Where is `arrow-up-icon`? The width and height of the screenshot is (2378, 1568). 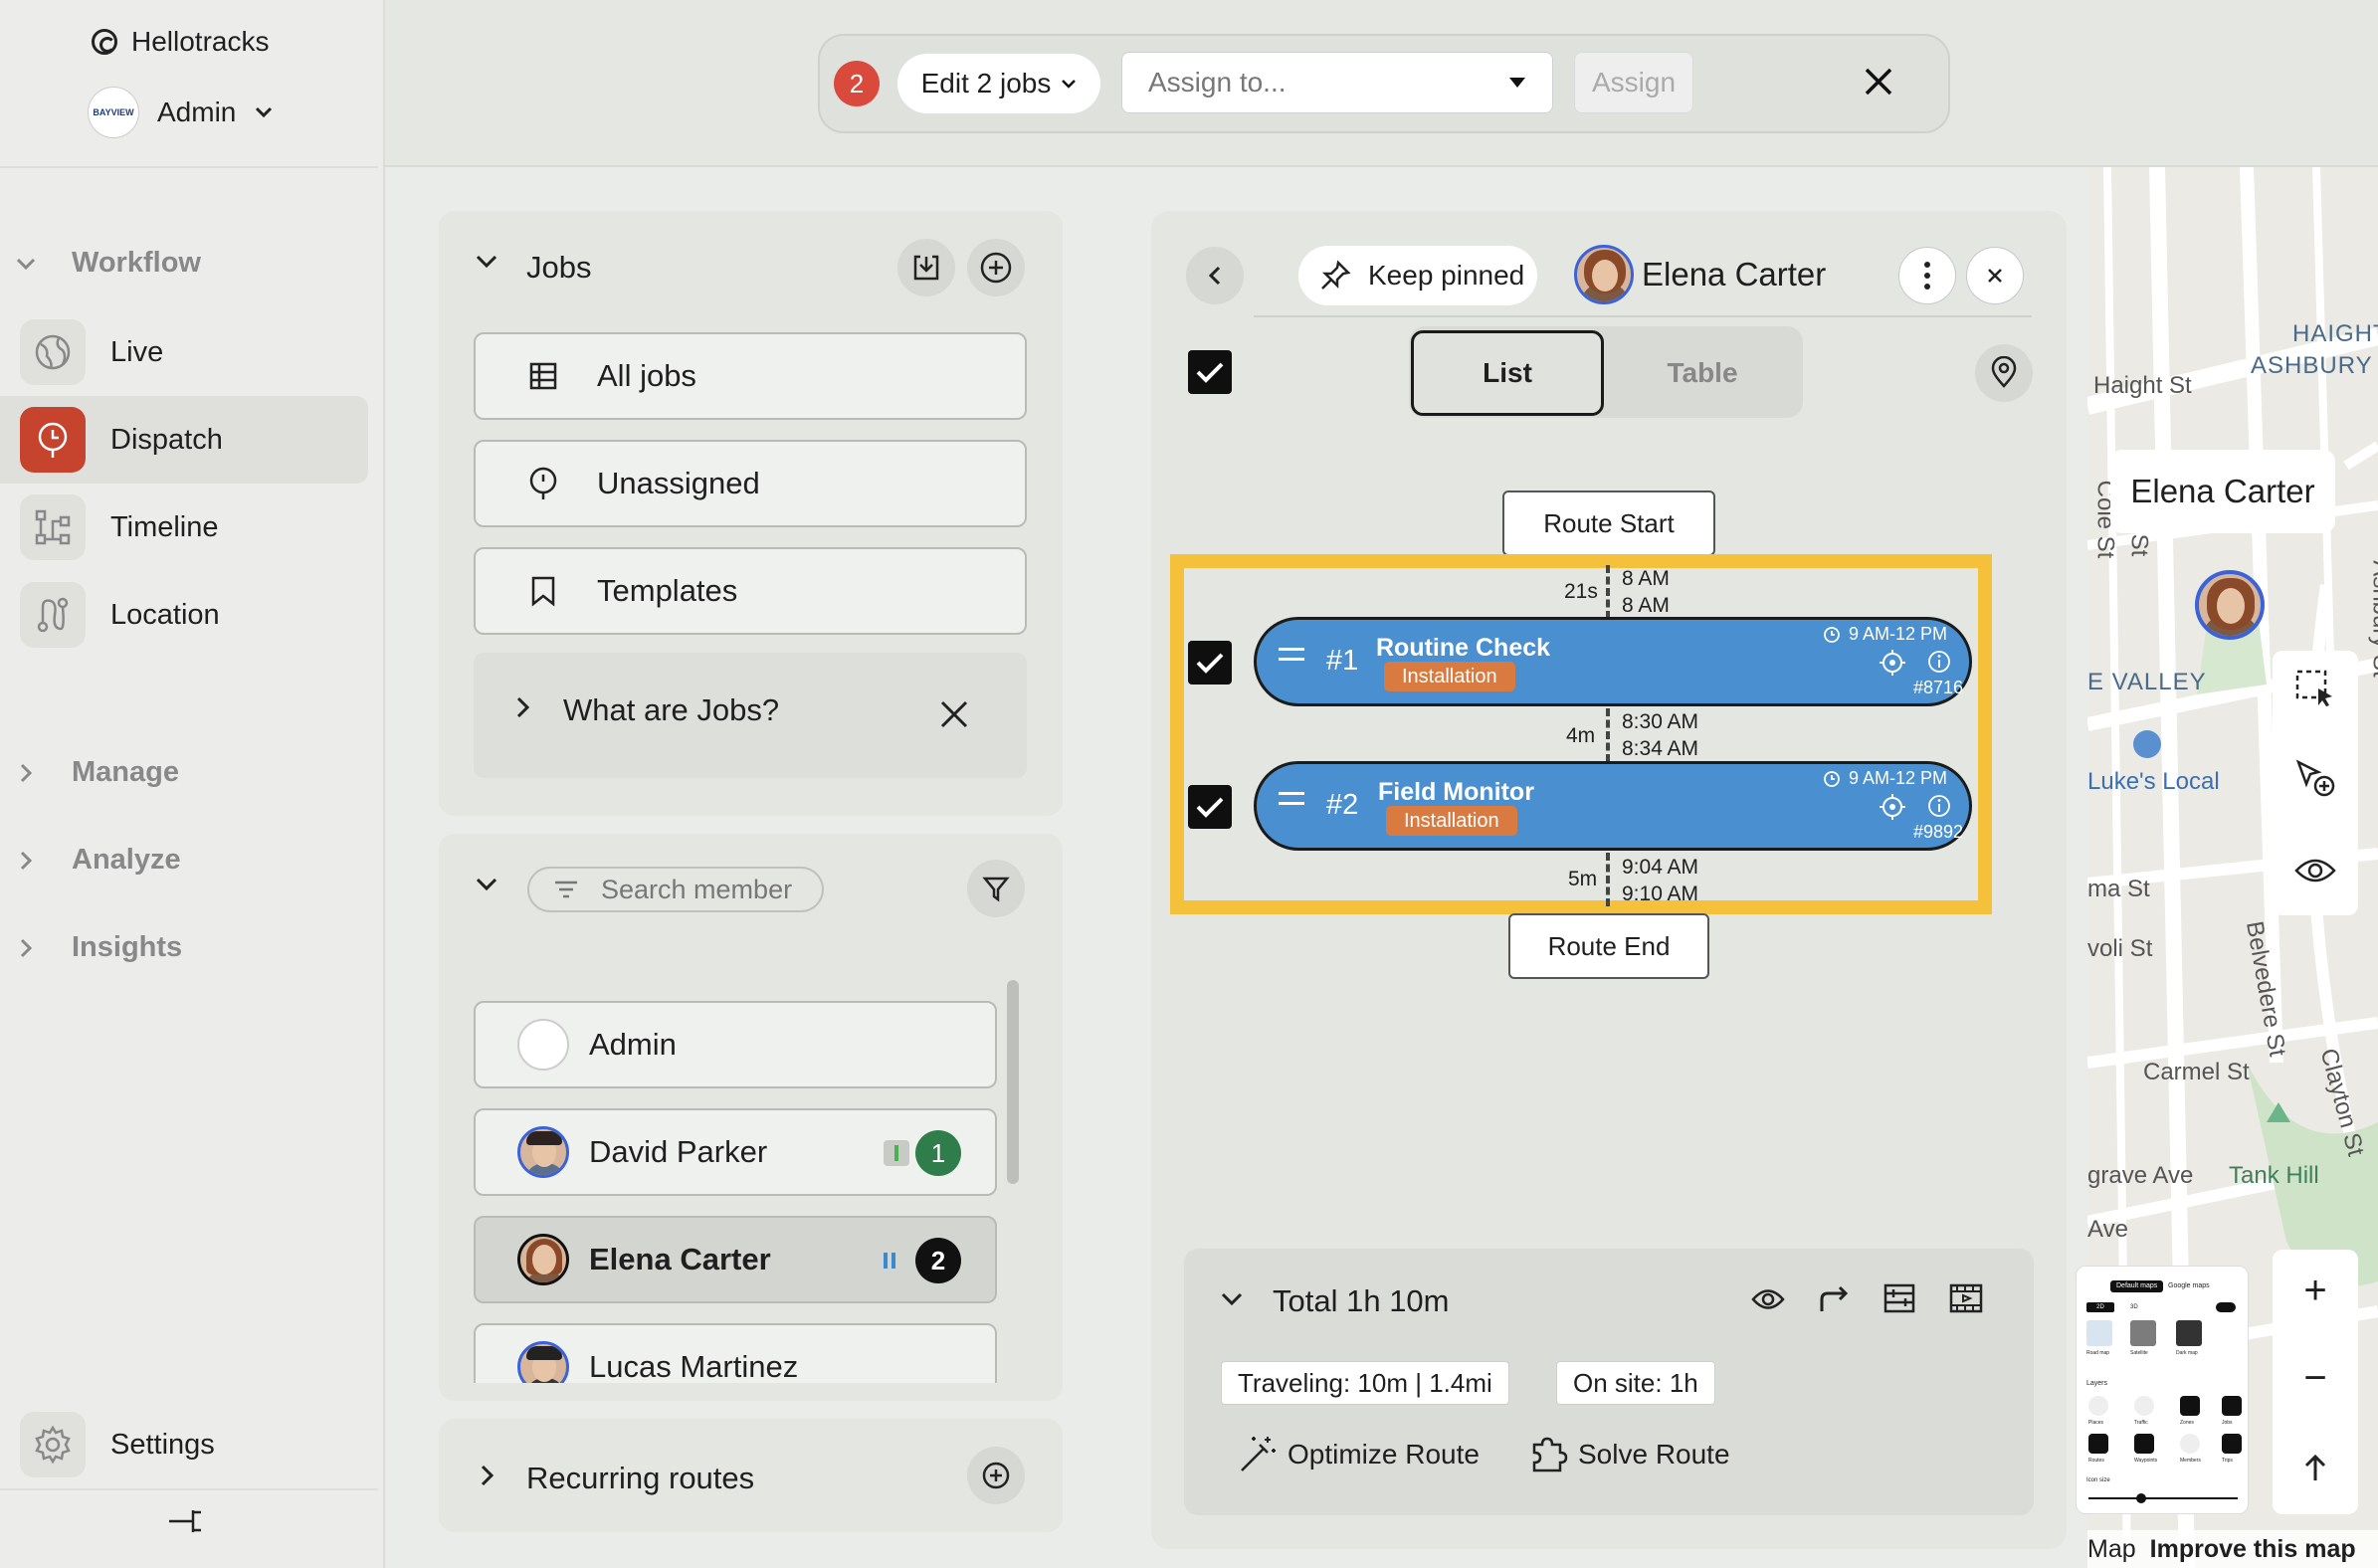 arrow-up-icon is located at coordinates (2315, 1467).